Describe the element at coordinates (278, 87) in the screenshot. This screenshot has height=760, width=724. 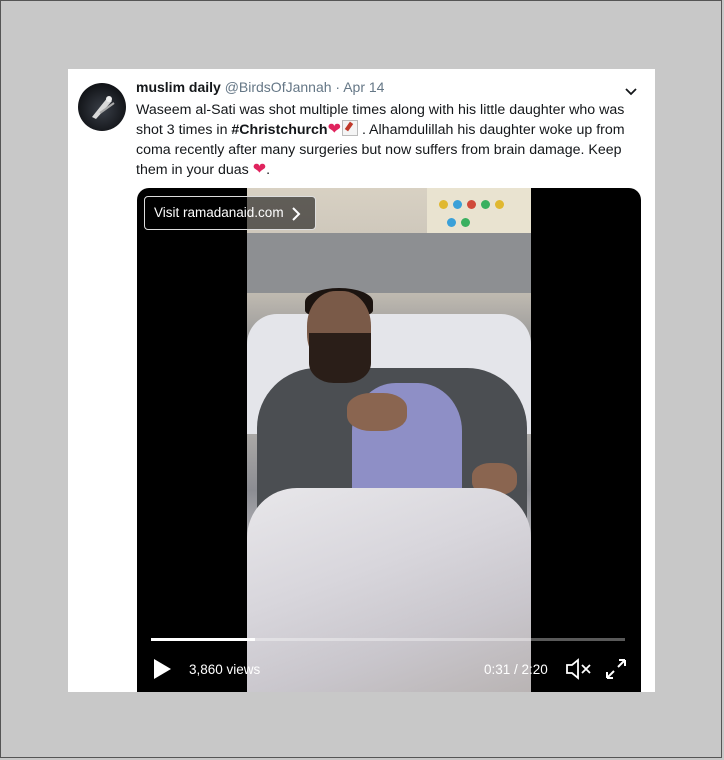
I see `user-handle: @BirdsOfJannah` at that location.